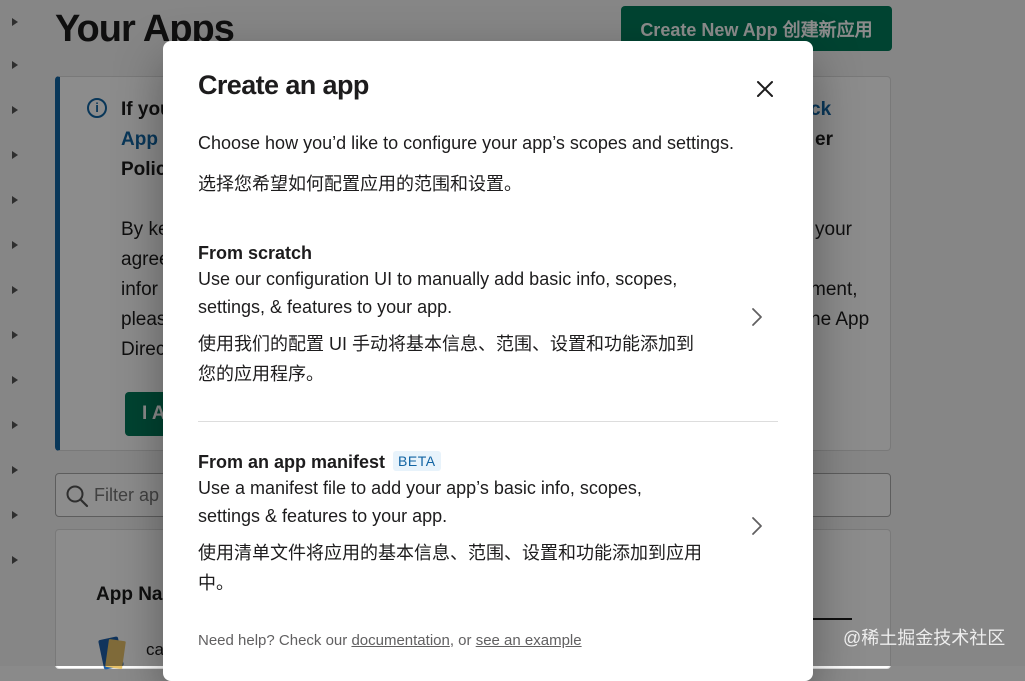 This screenshot has height=681, width=1025. What do you see at coordinates (360, 184) in the screenshot?
I see `modal-description-zh: 选择您希望如何配置应用的范围和设置。` at bounding box center [360, 184].